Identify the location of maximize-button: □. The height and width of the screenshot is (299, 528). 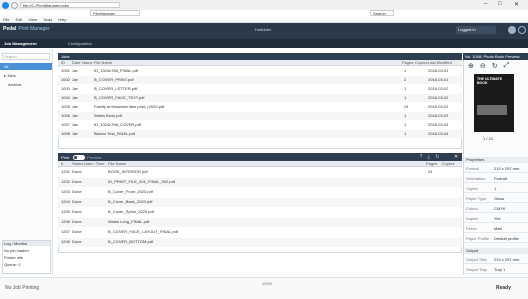
(500, 4).